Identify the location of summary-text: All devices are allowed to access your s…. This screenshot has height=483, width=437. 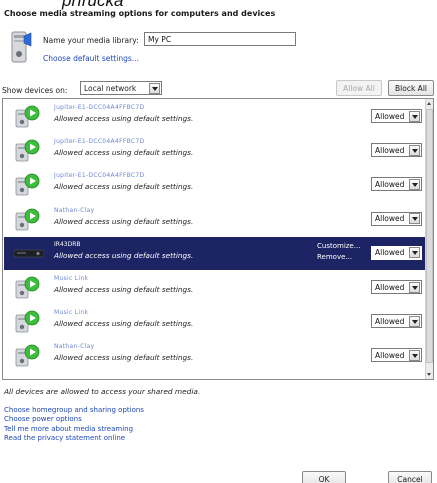
(102, 391).